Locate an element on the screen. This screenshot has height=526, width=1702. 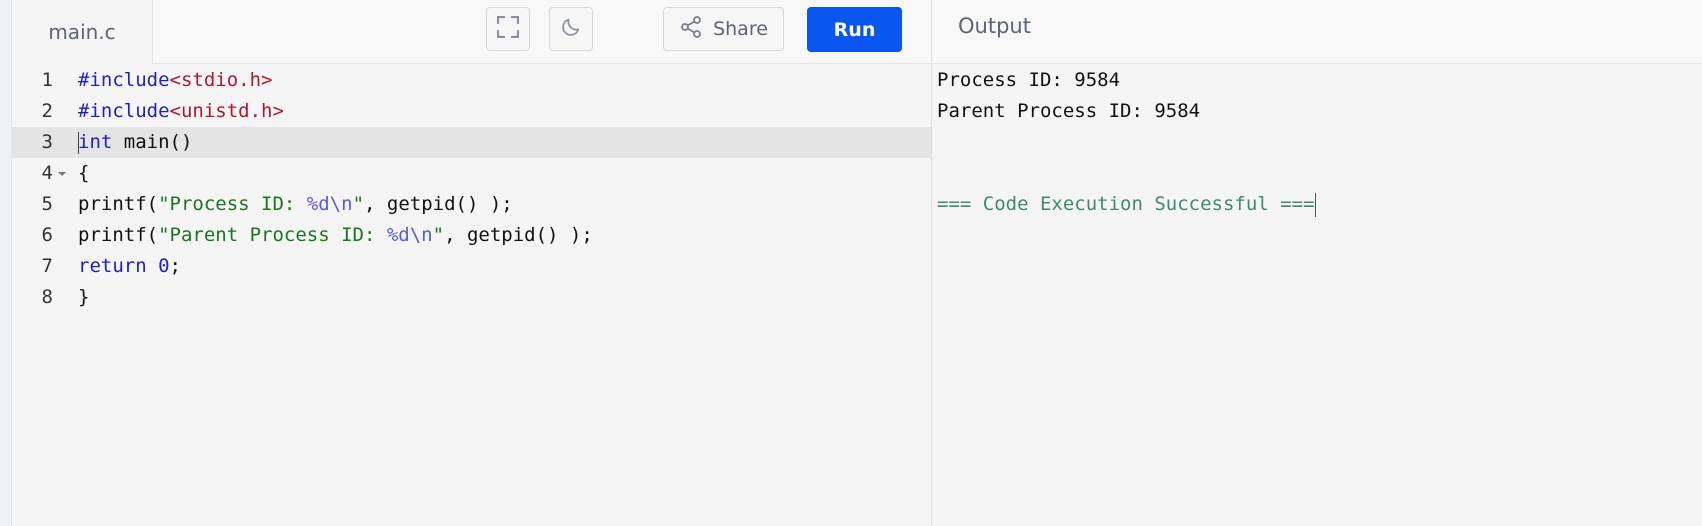
code-token: { is located at coordinates (84, 173).